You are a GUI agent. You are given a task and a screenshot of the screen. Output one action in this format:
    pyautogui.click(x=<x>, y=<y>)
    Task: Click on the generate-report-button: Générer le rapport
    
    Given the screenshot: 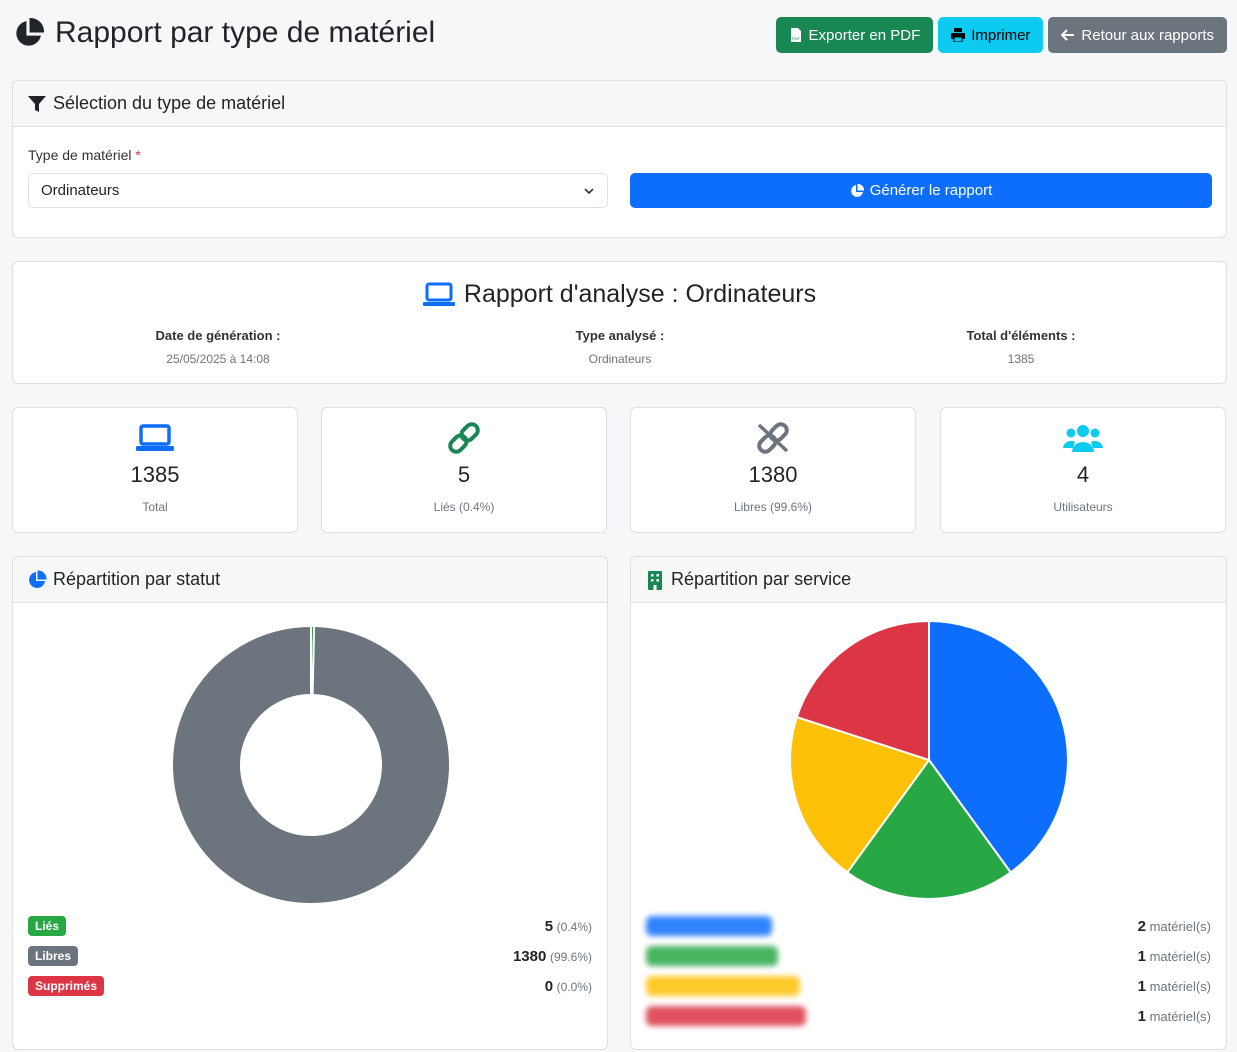 What is the action you would take?
    pyautogui.click(x=921, y=190)
    